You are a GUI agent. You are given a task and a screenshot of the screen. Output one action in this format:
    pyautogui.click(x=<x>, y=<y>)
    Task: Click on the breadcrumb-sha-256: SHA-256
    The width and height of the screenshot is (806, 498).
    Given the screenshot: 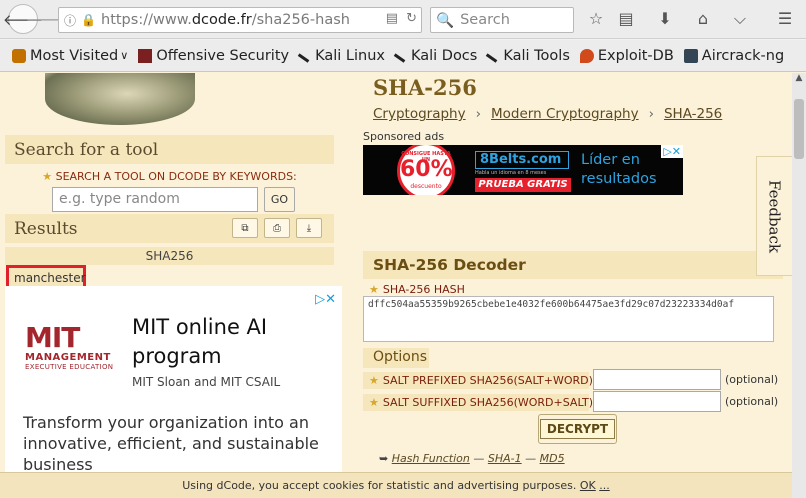 What is the action you would take?
    pyautogui.click(x=693, y=114)
    